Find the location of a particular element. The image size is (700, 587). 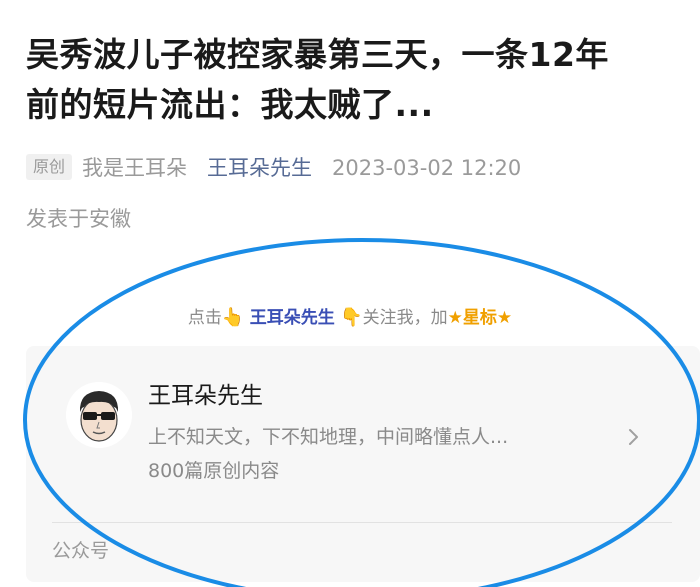

card-account-name: 王耳朵先生 is located at coordinates (205, 396).